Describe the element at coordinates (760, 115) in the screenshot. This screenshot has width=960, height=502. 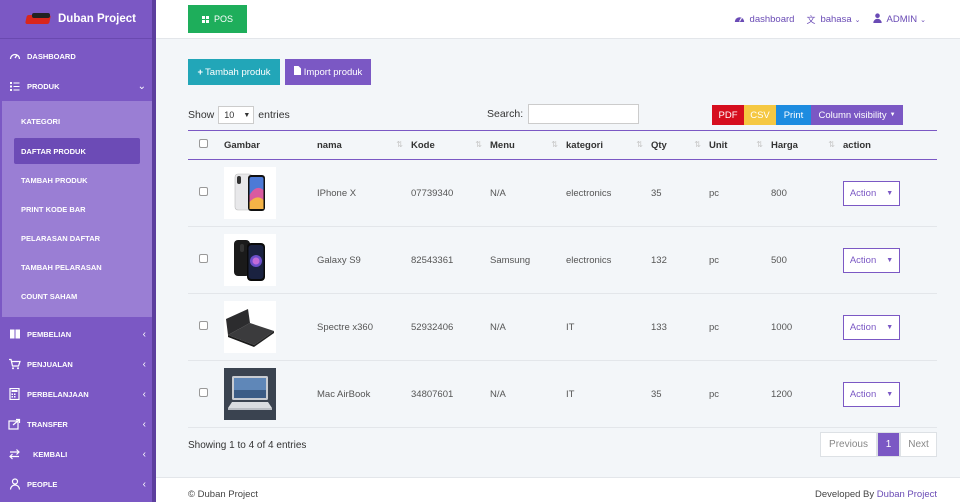
I see `export-csv-button: CSV` at that location.